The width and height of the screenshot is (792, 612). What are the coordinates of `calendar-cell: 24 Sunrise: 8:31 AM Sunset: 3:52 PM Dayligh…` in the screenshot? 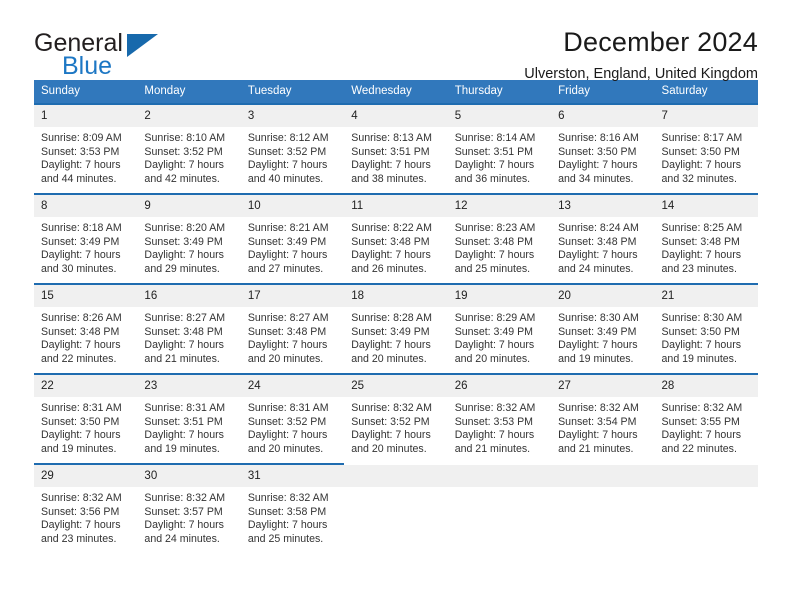 It's located at (292, 418).